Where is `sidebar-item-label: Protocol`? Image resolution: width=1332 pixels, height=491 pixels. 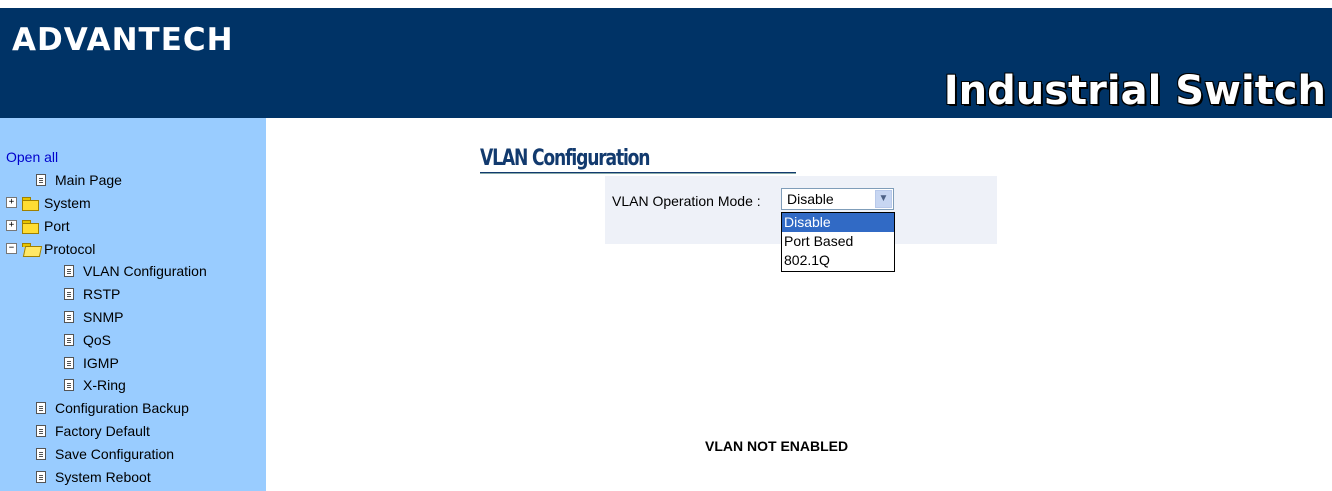
sidebar-item-label: Protocol is located at coordinates (70, 248).